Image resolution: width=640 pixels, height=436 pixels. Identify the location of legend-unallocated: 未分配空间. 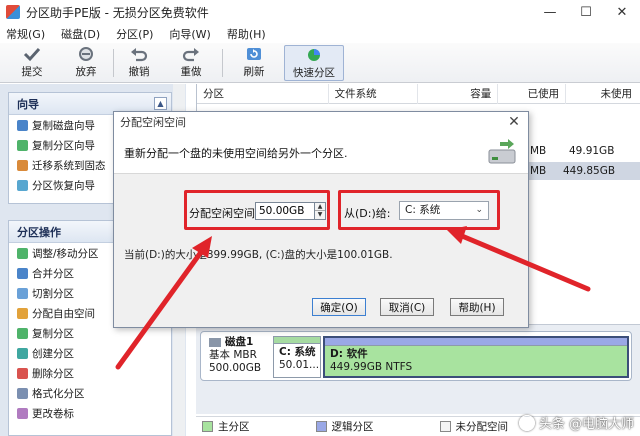
(473, 426).